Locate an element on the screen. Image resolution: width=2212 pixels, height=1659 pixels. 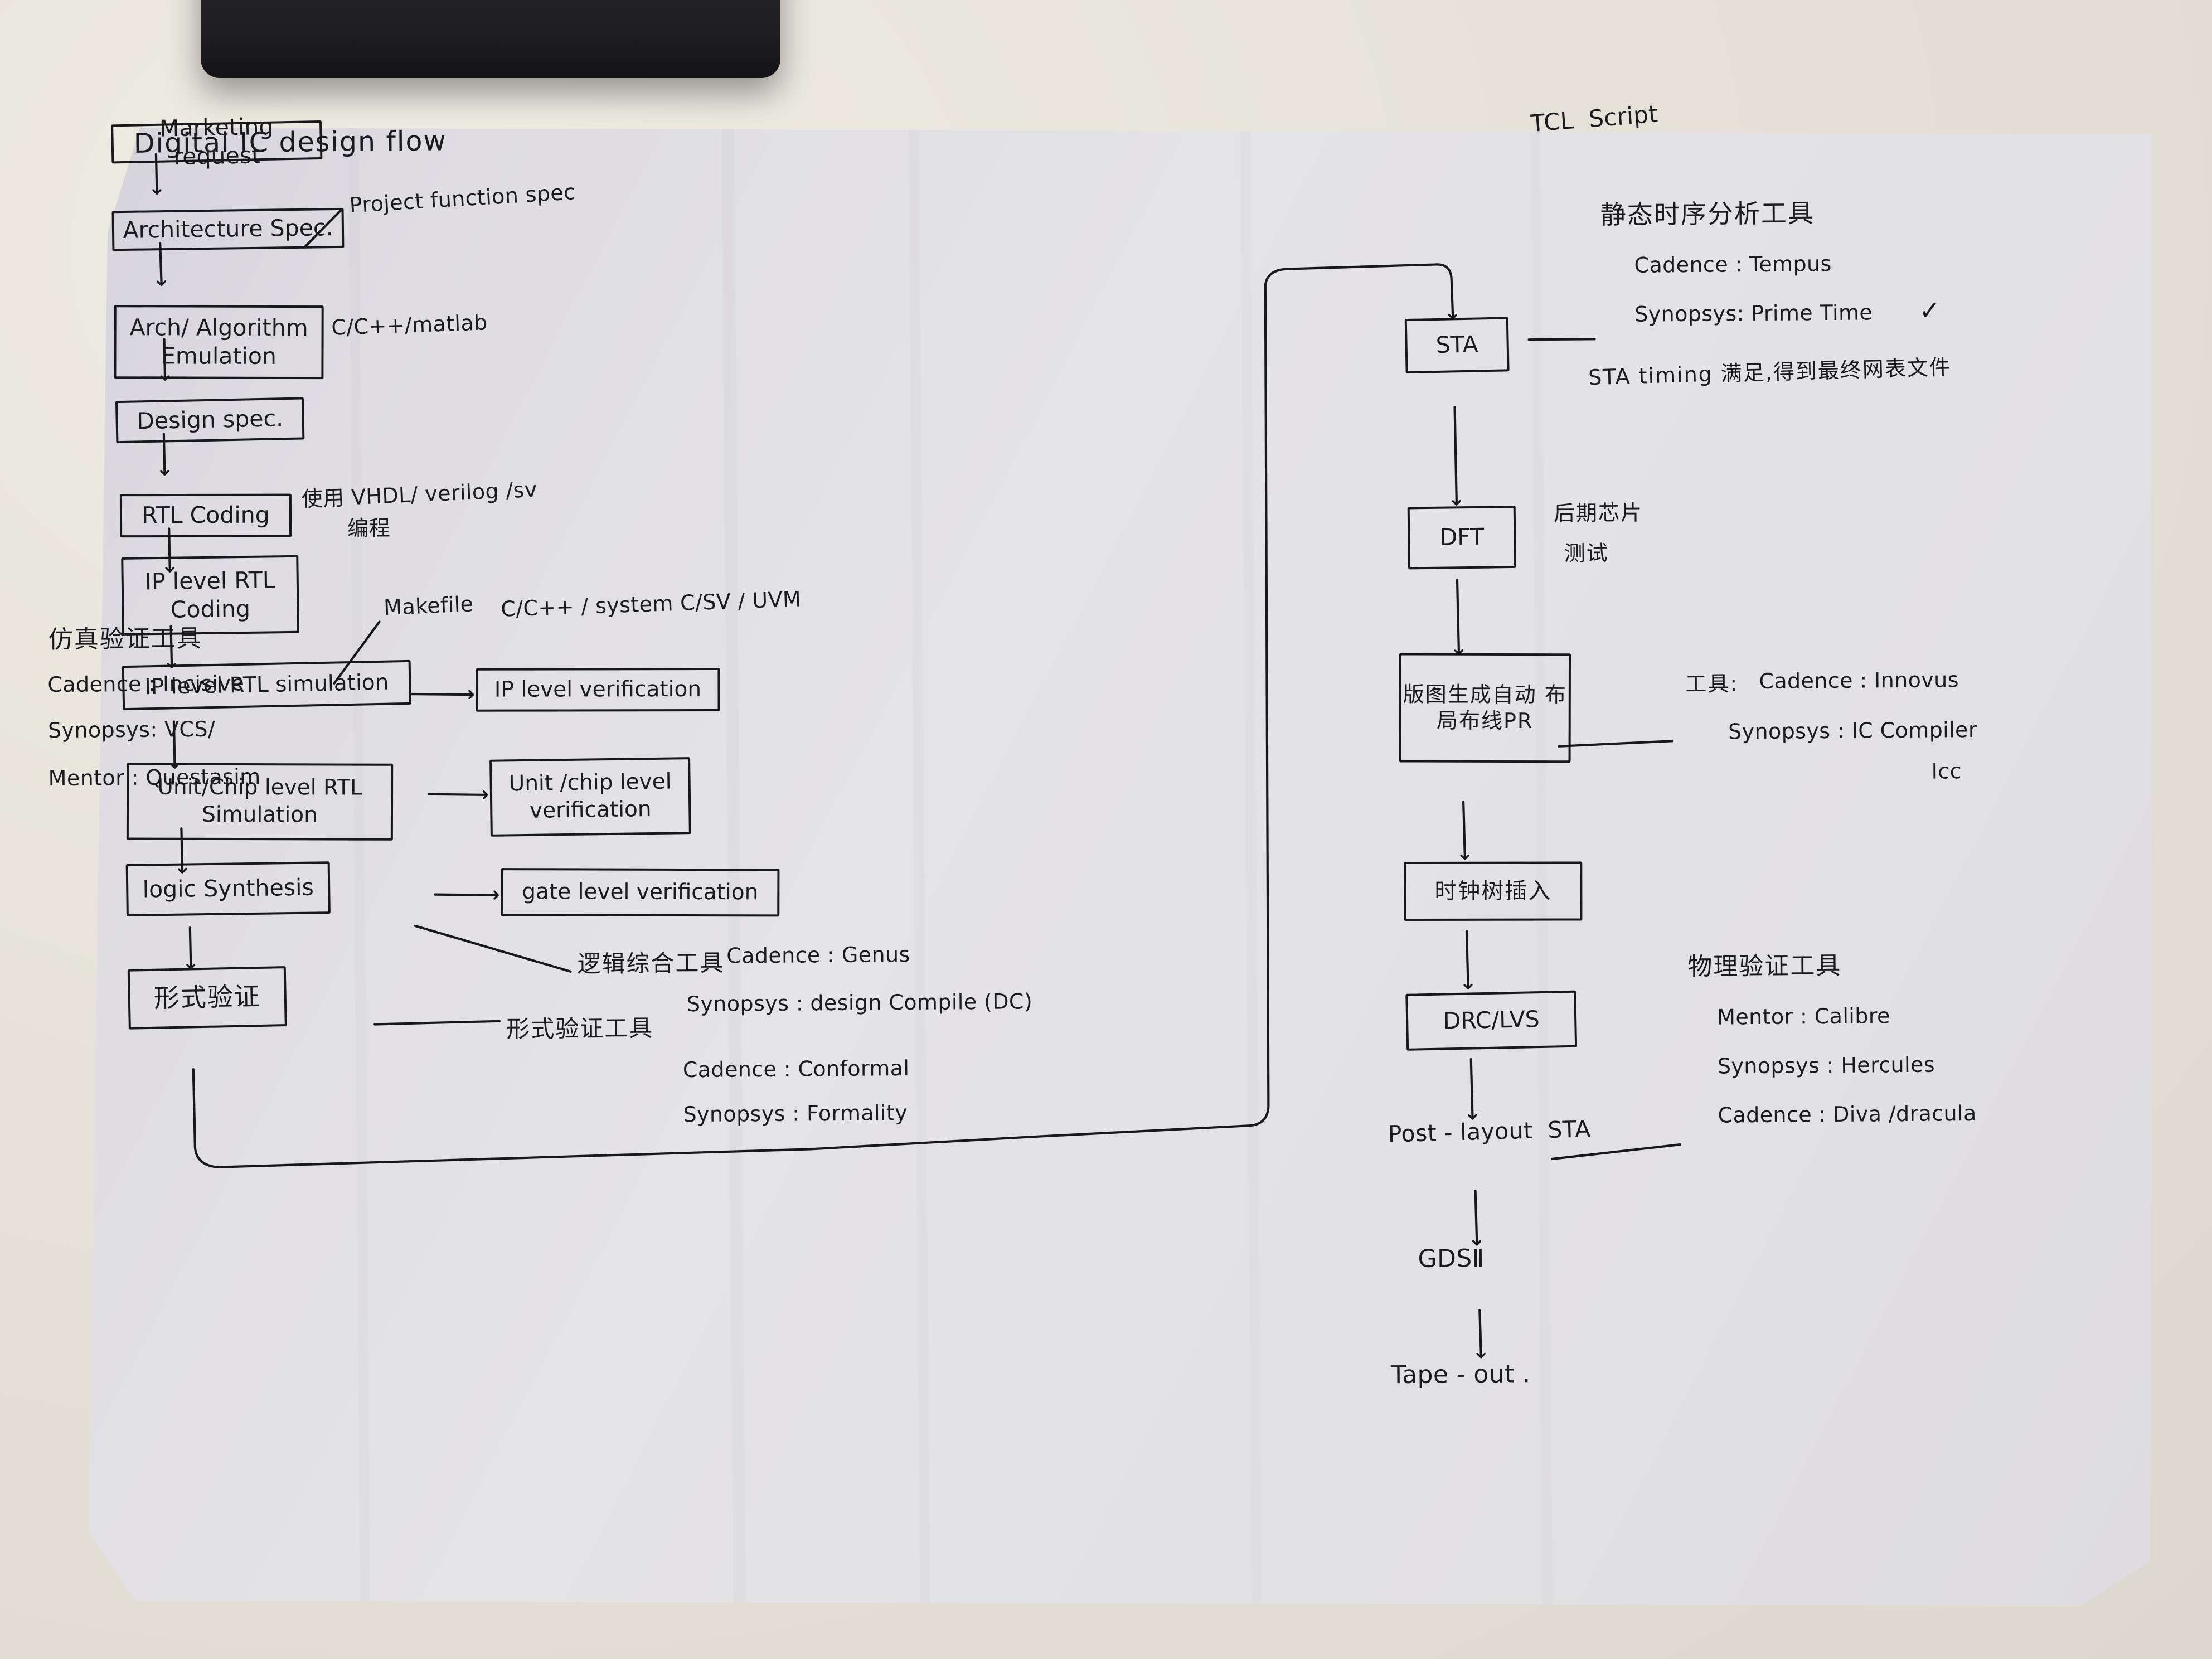
physical-tools-heading: 物理验证工具 is located at coordinates (1764, 966).